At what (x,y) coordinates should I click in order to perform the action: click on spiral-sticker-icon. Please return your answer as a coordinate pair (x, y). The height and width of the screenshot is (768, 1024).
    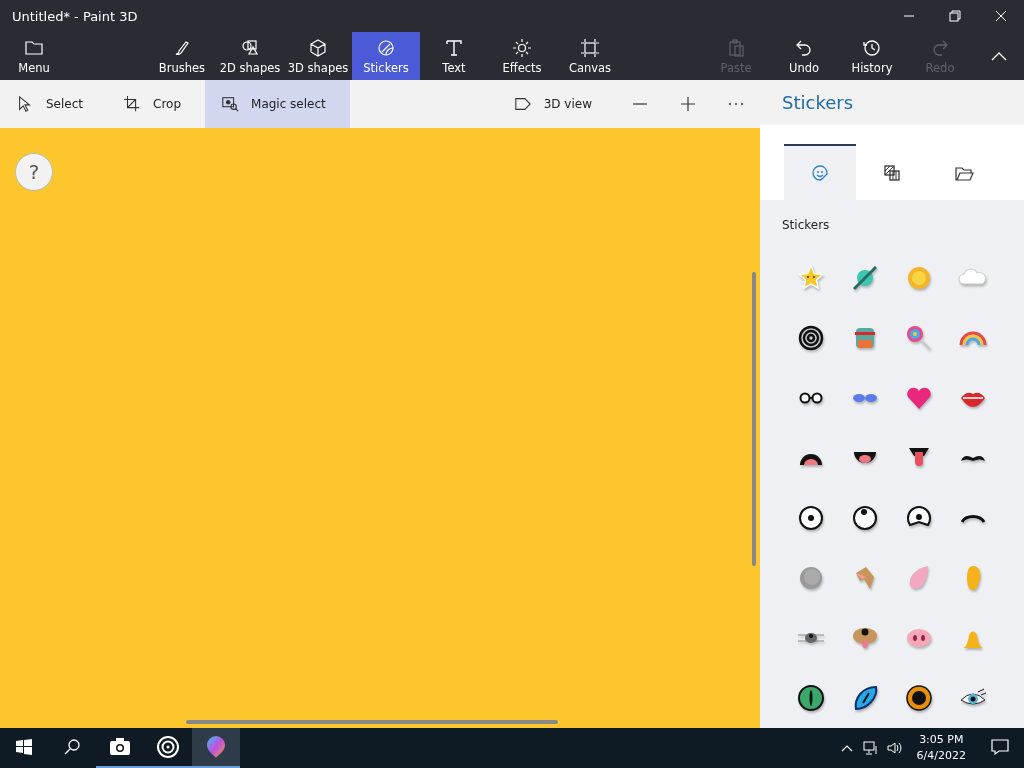
    Looking at the image, I should click on (811, 338).